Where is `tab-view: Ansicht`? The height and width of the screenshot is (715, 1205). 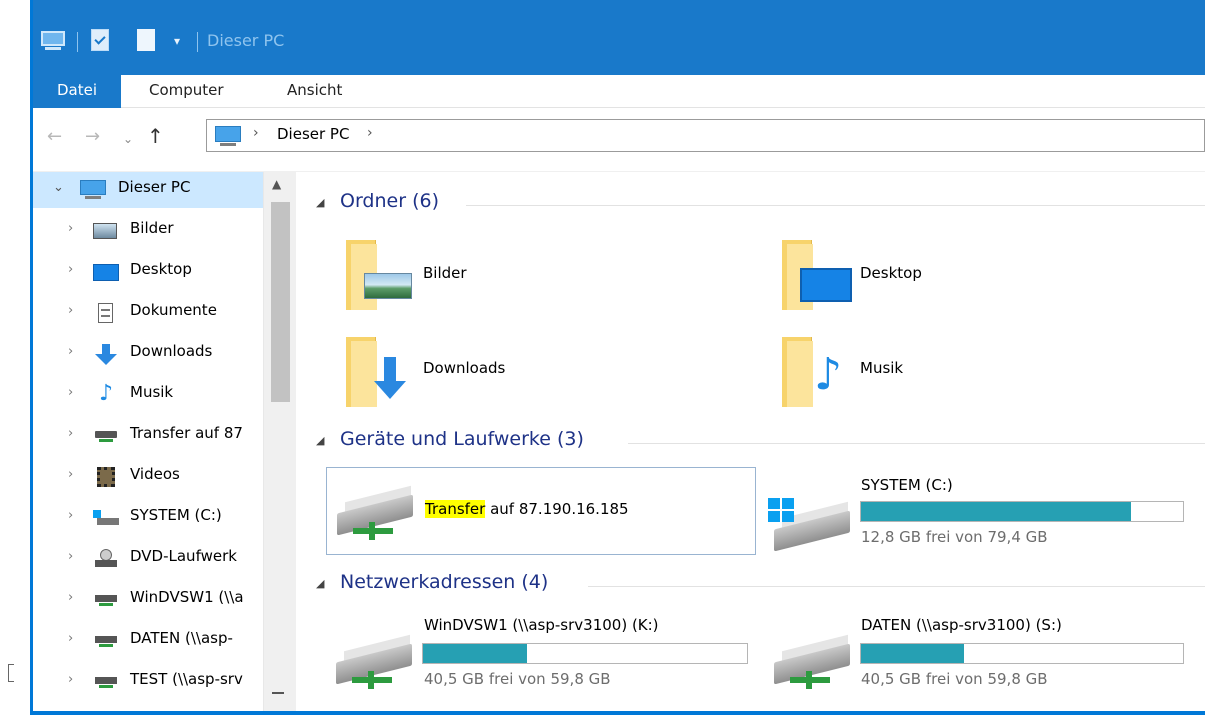 tab-view: Ansicht is located at coordinates (314, 91).